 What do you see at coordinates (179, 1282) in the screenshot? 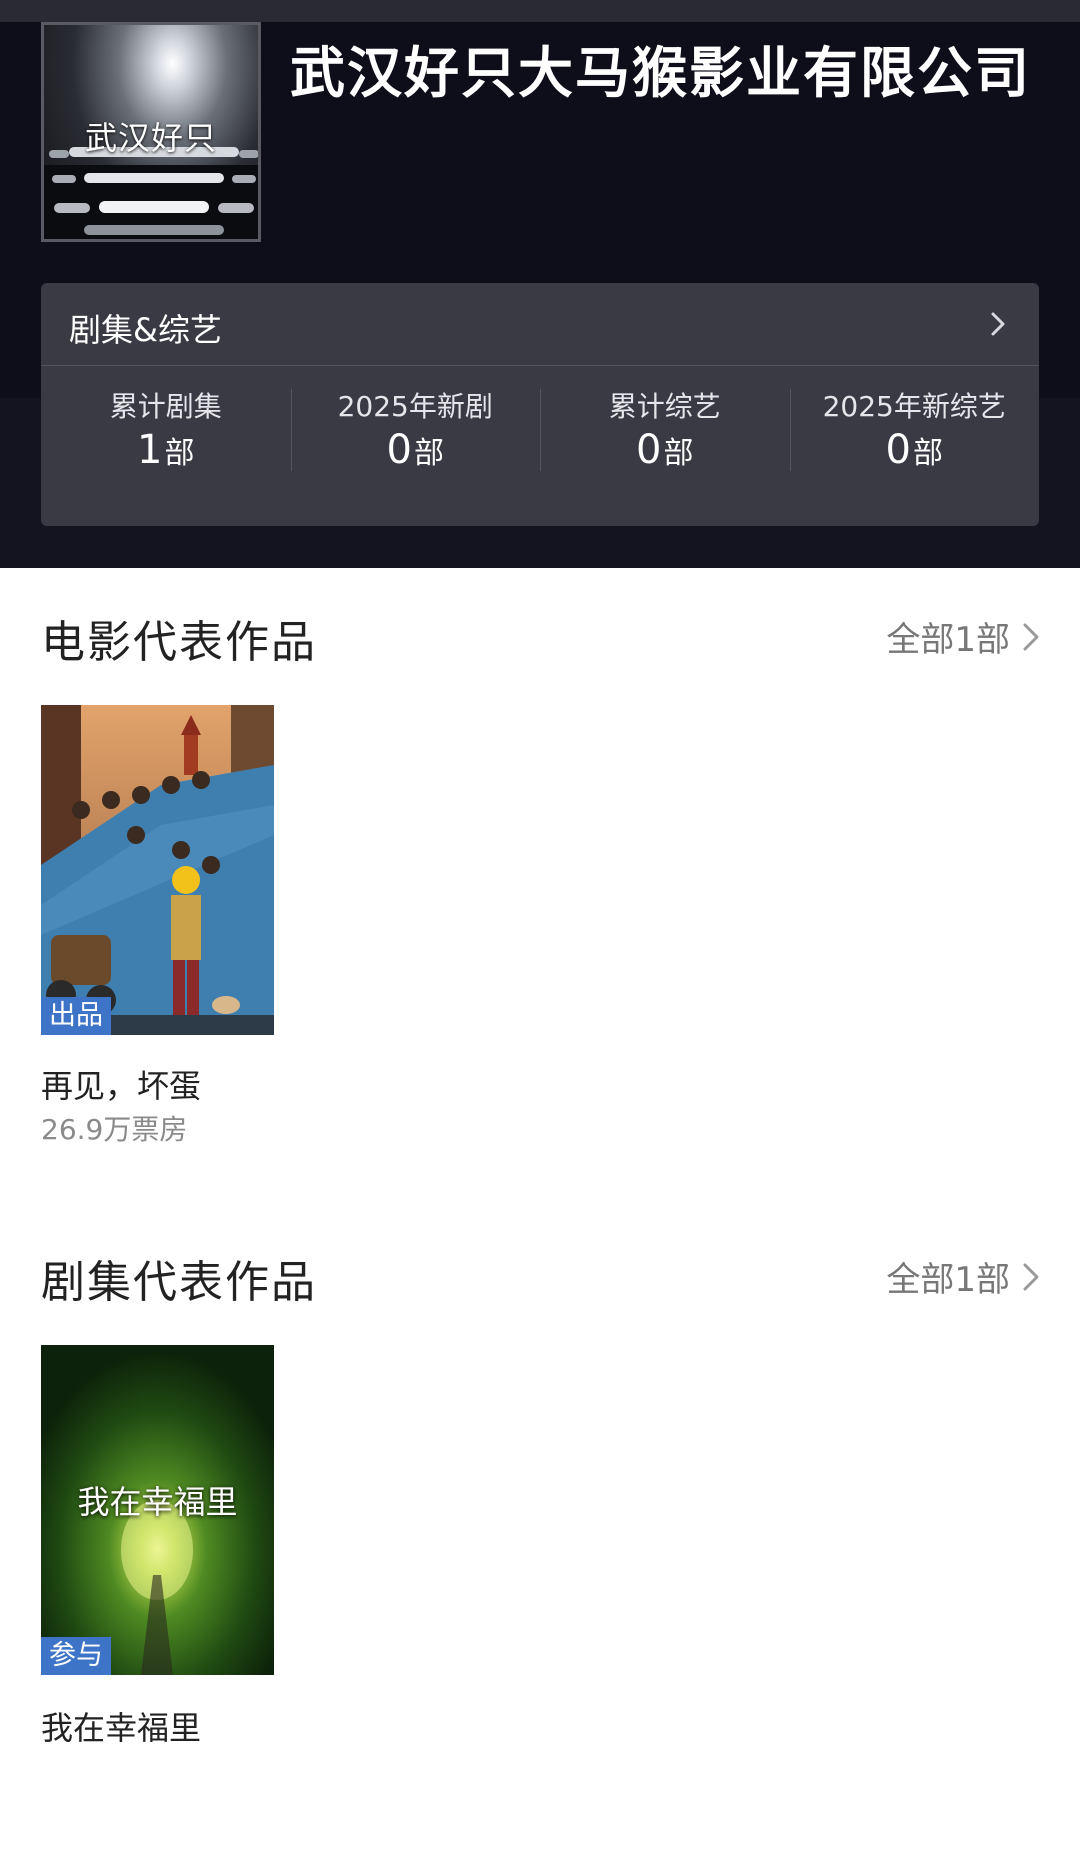
I see `series-section-title: 剧集代表作品` at bounding box center [179, 1282].